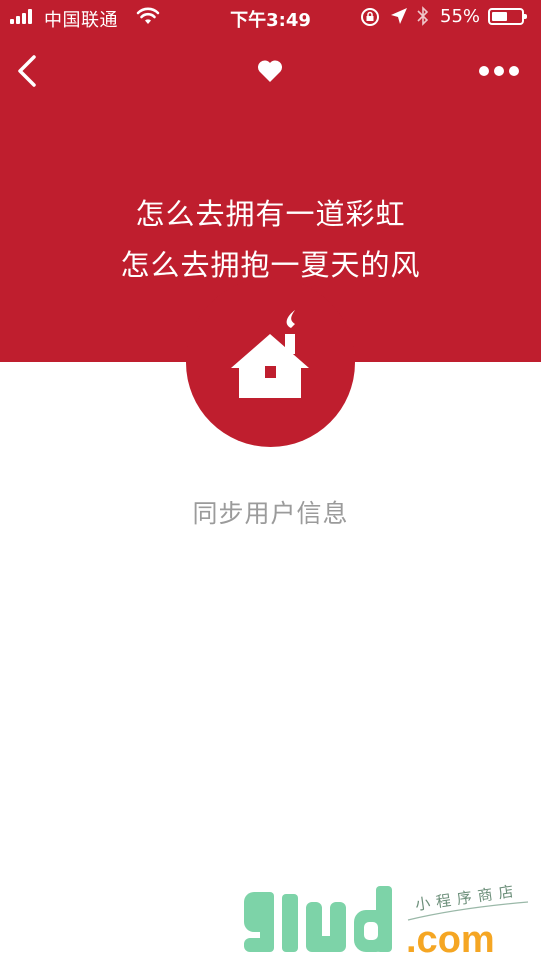 The image size is (541, 960). What do you see at coordinates (370, 17) in the screenshot?
I see `rotation-lock-icon` at bounding box center [370, 17].